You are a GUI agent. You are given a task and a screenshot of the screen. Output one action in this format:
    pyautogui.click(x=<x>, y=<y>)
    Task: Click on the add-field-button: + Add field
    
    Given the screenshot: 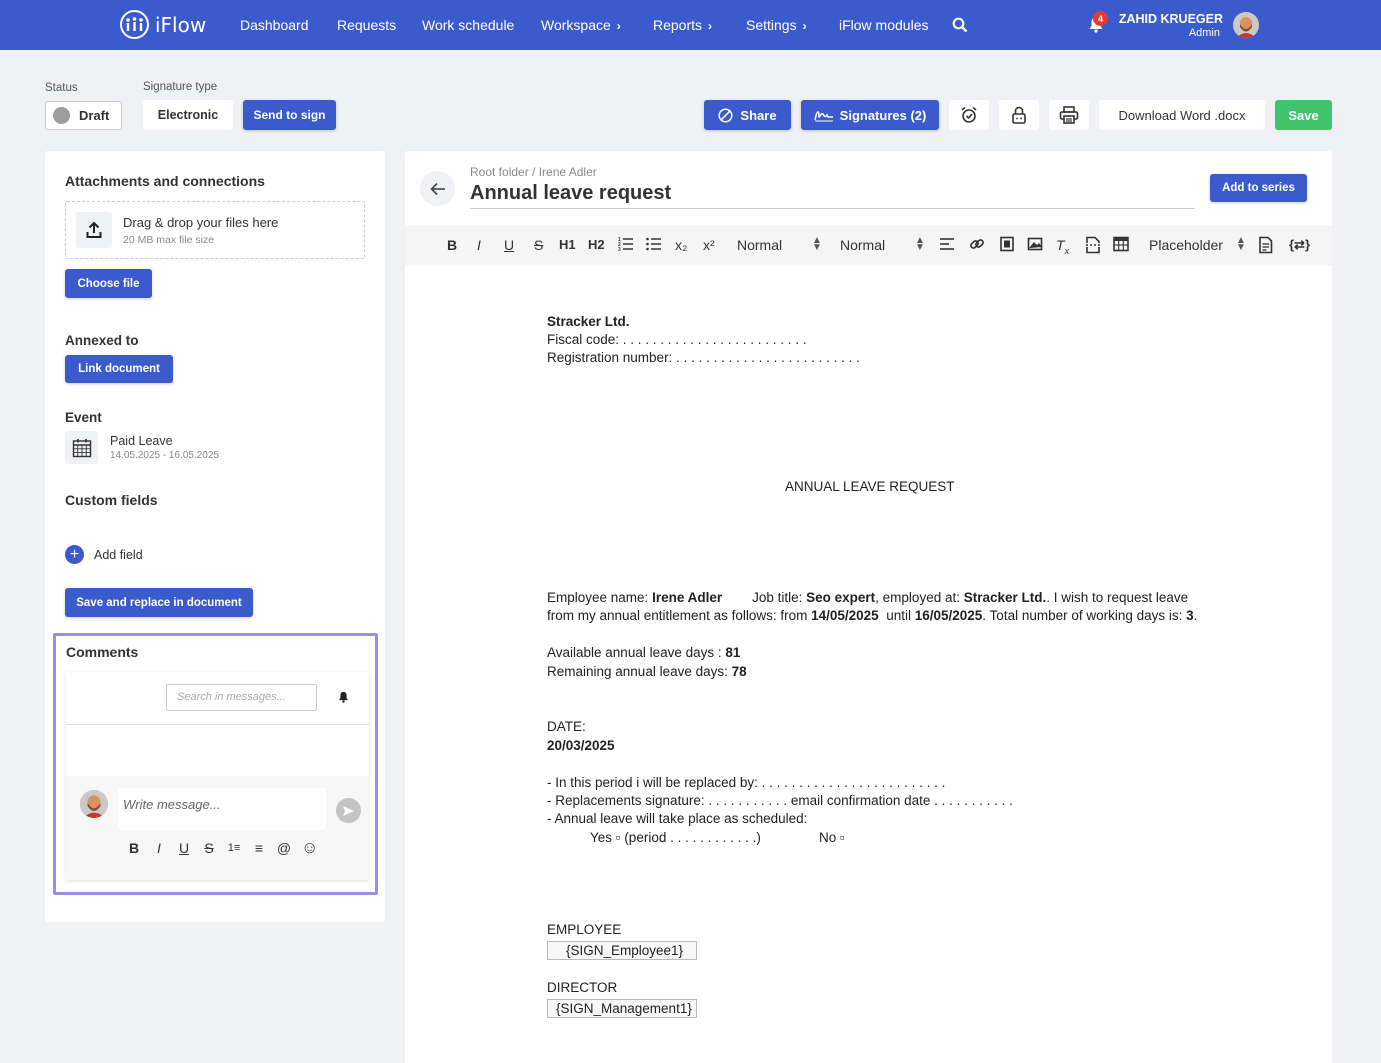 What is the action you would take?
    pyautogui.click(x=104, y=554)
    